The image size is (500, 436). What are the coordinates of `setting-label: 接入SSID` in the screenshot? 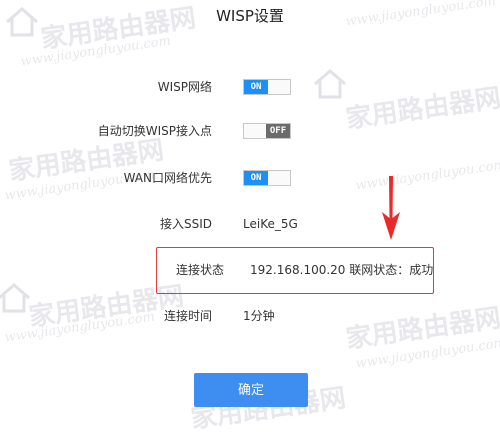 It's located at (185, 224).